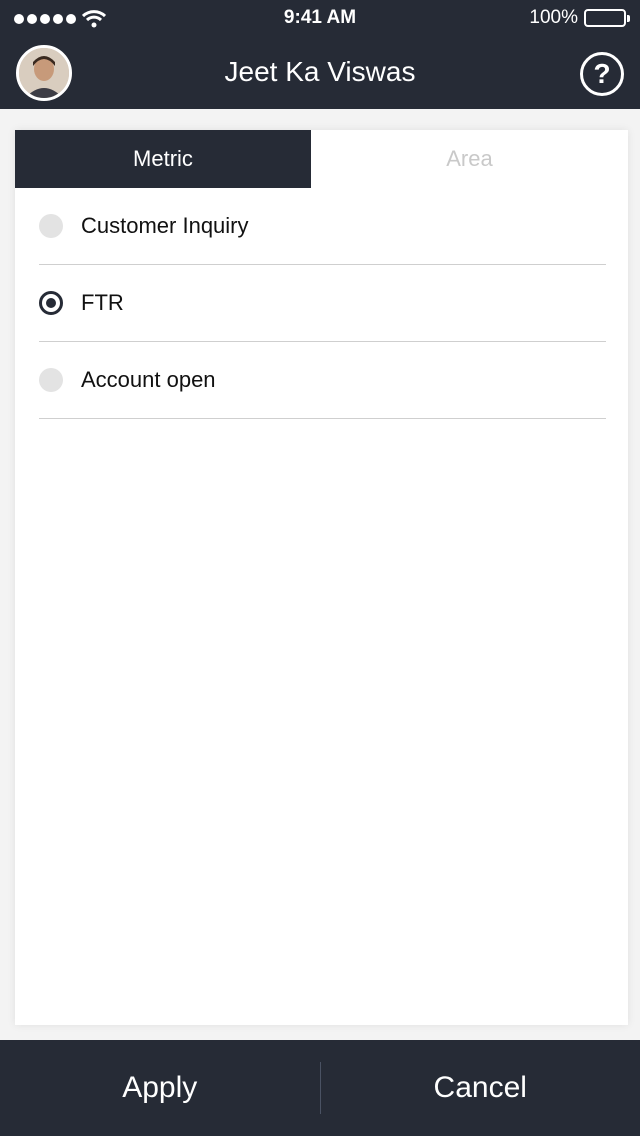 The width and height of the screenshot is (640, 1136). What do you see at coordinates (102, 302) in the screenshot?
I see `option-label: FTR` at bounding box center [102, 302].